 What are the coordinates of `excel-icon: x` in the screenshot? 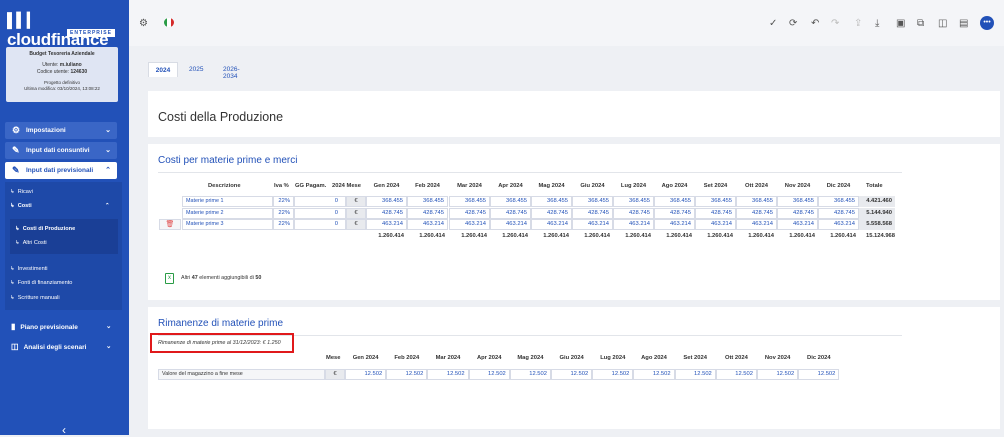 It's located at (169, 278).